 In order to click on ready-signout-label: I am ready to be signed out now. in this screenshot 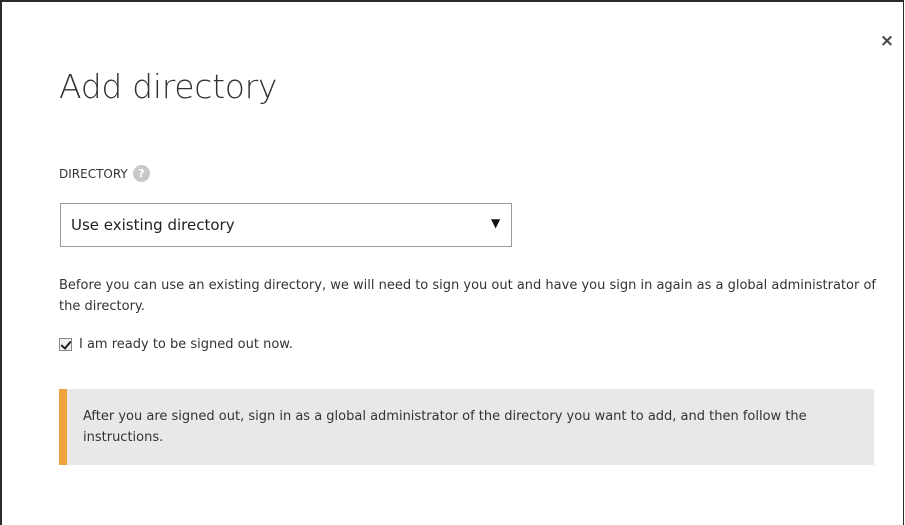, I will do `click(186, 344)`.